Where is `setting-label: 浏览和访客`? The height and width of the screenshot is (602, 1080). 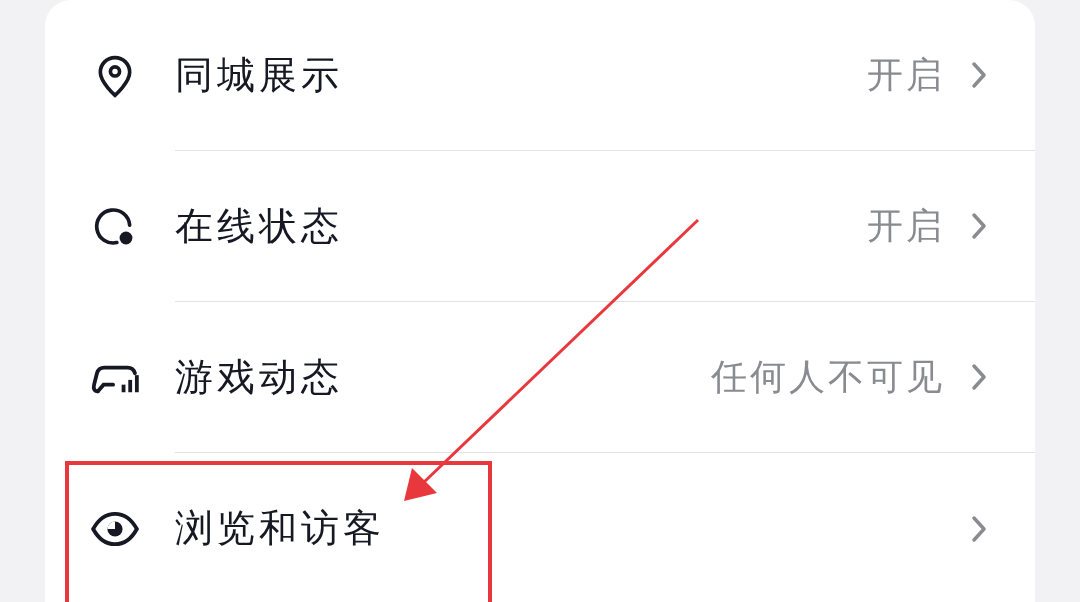
setting-label: 浏览和访客 is located at coordinates (280, 528).